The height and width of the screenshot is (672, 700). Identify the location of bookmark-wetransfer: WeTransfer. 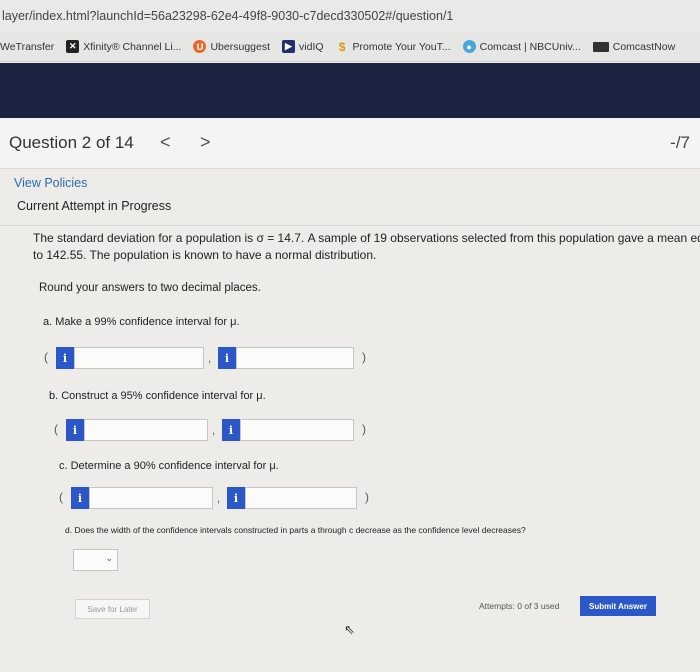
(27, 47).